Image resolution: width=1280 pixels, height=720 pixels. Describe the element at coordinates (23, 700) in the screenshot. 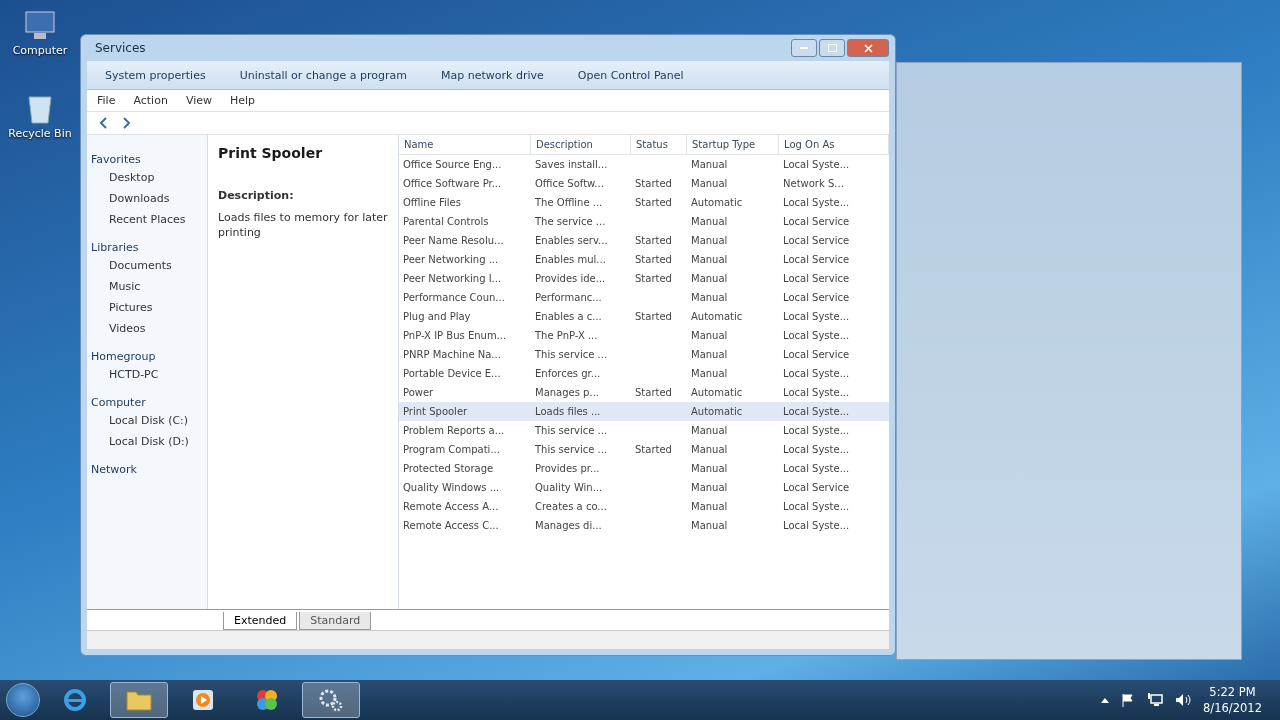

I see `start-button` at that location.